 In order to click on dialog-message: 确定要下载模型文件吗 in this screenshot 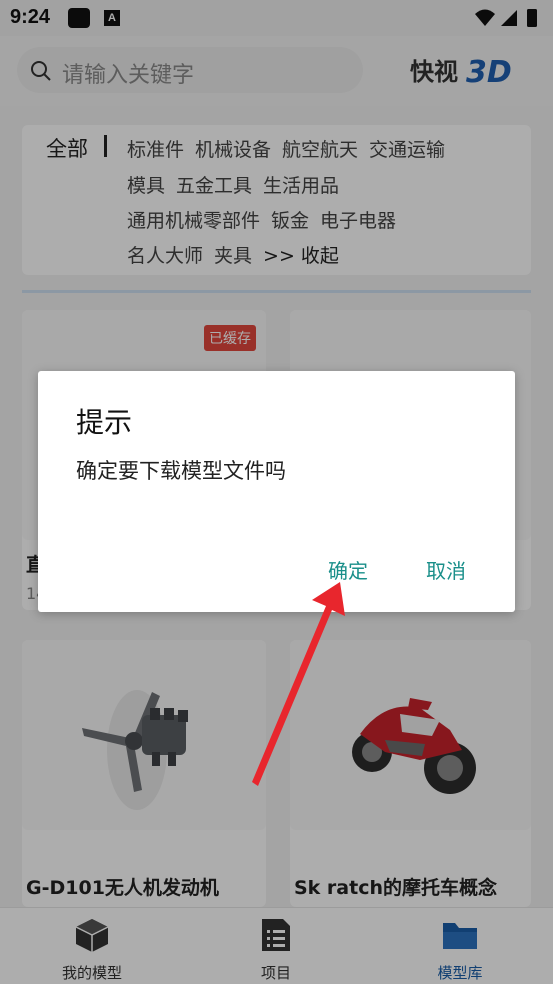, I will do `click(181, 471)`.